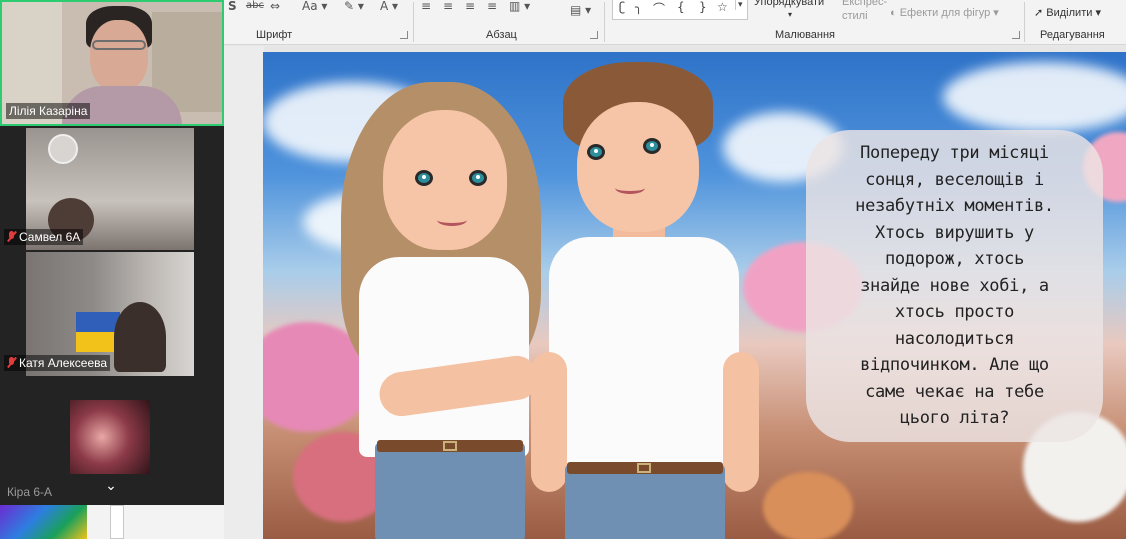  Describe the element at coordinates (580, 11) in the screenshot. I see `convert-smartart-icon: ▤ ▾` at that location.